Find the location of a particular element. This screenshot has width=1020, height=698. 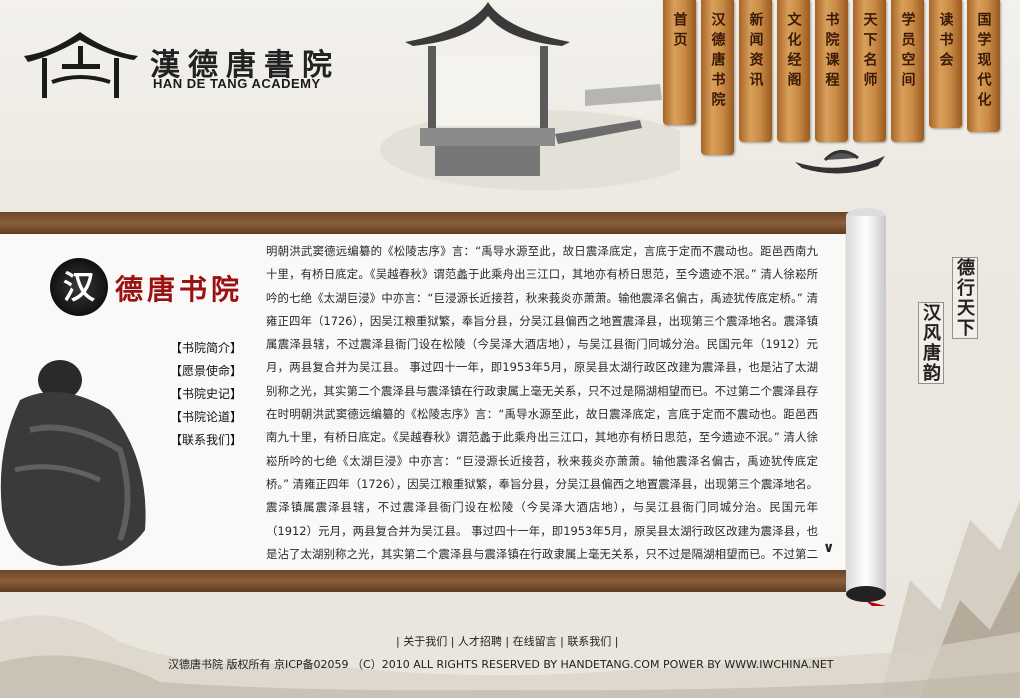

bottom-scroll-band is located at coordinates (429, 581).